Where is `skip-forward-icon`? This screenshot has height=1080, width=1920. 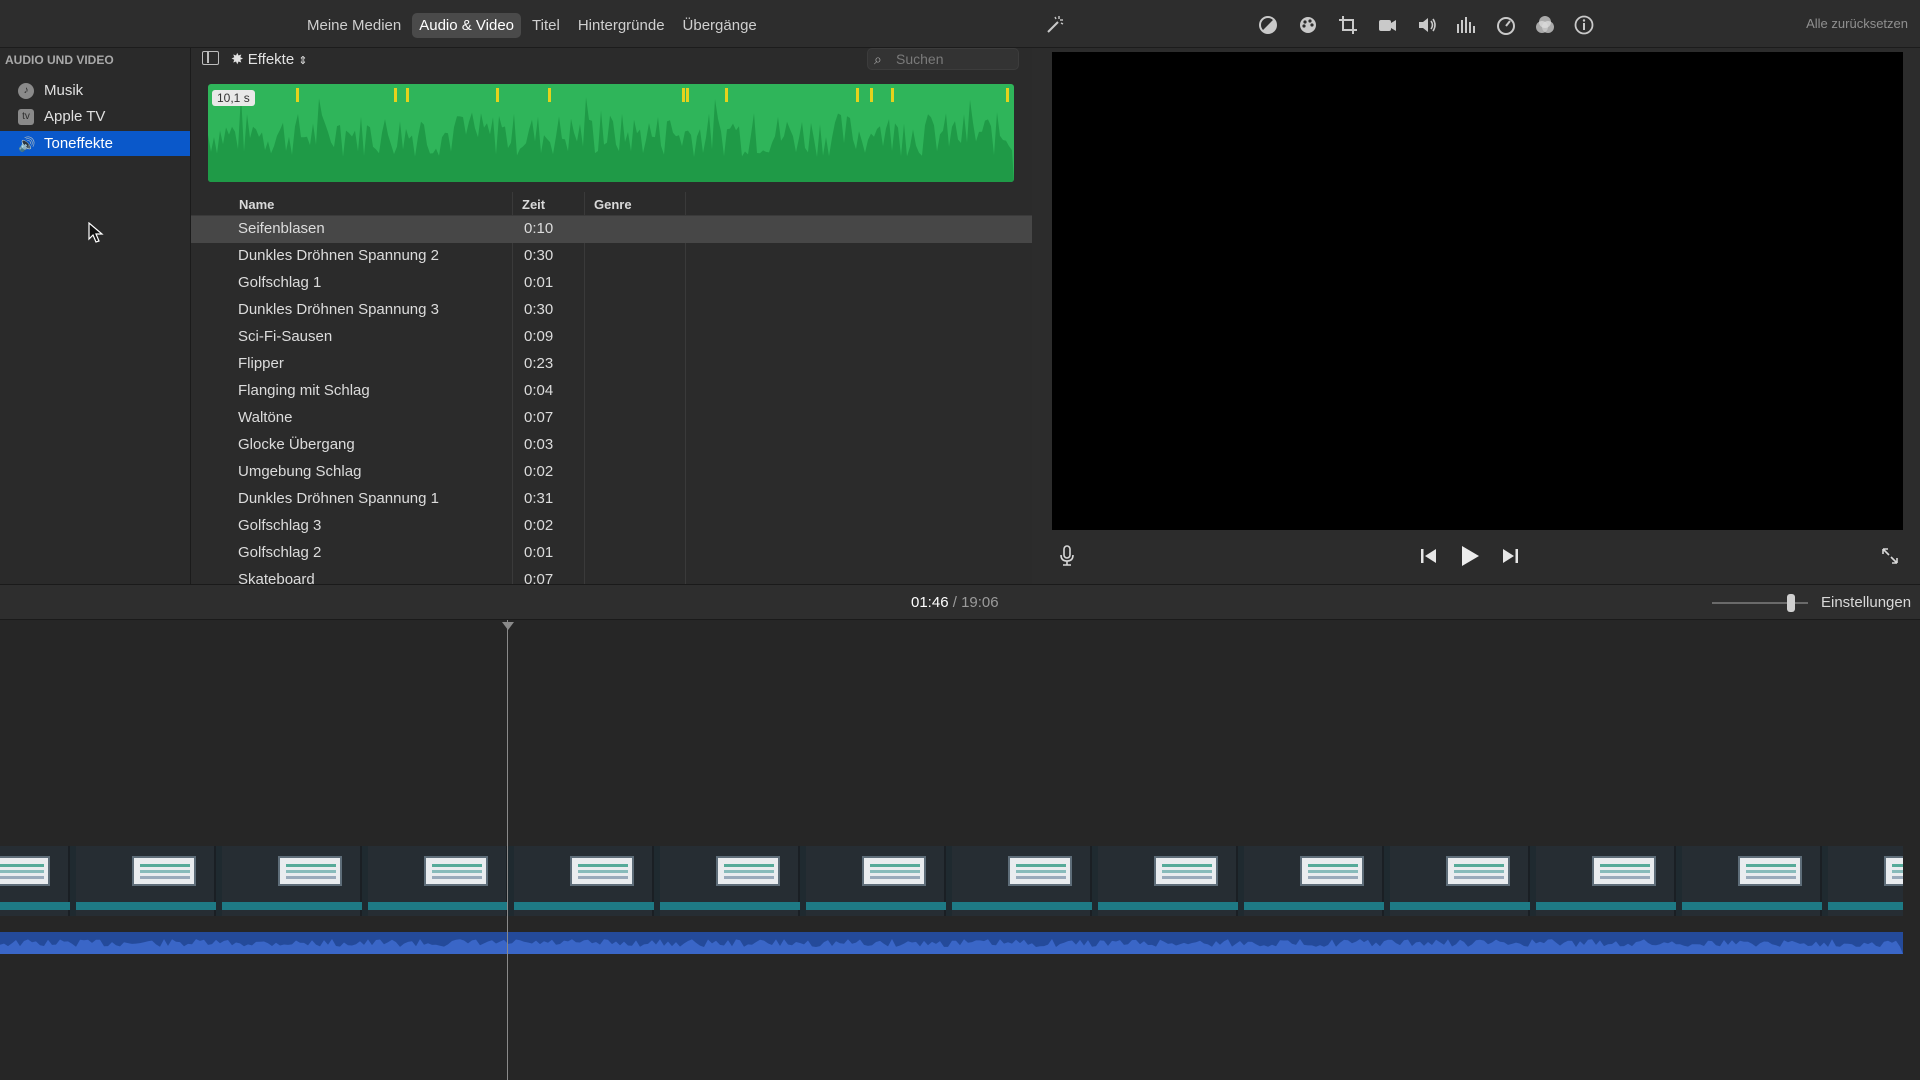
skip-forward-icon is located at coordinates (1510, 558).